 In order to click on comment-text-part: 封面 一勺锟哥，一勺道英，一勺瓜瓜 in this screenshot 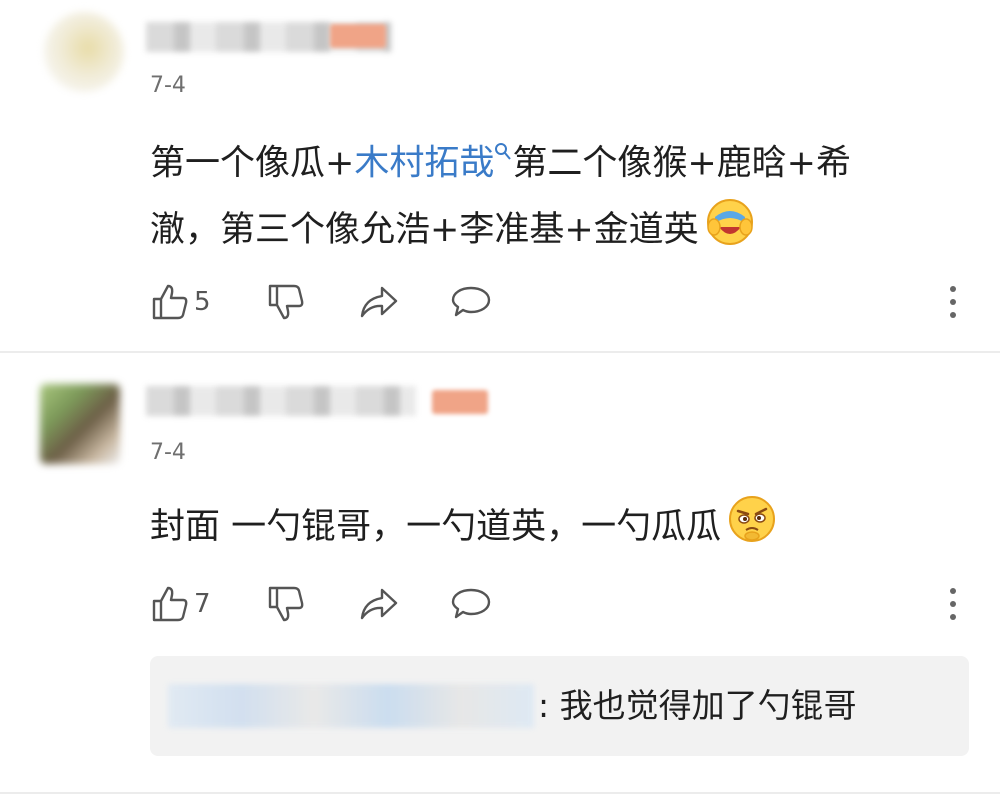, I will do `click(436, 527)`.